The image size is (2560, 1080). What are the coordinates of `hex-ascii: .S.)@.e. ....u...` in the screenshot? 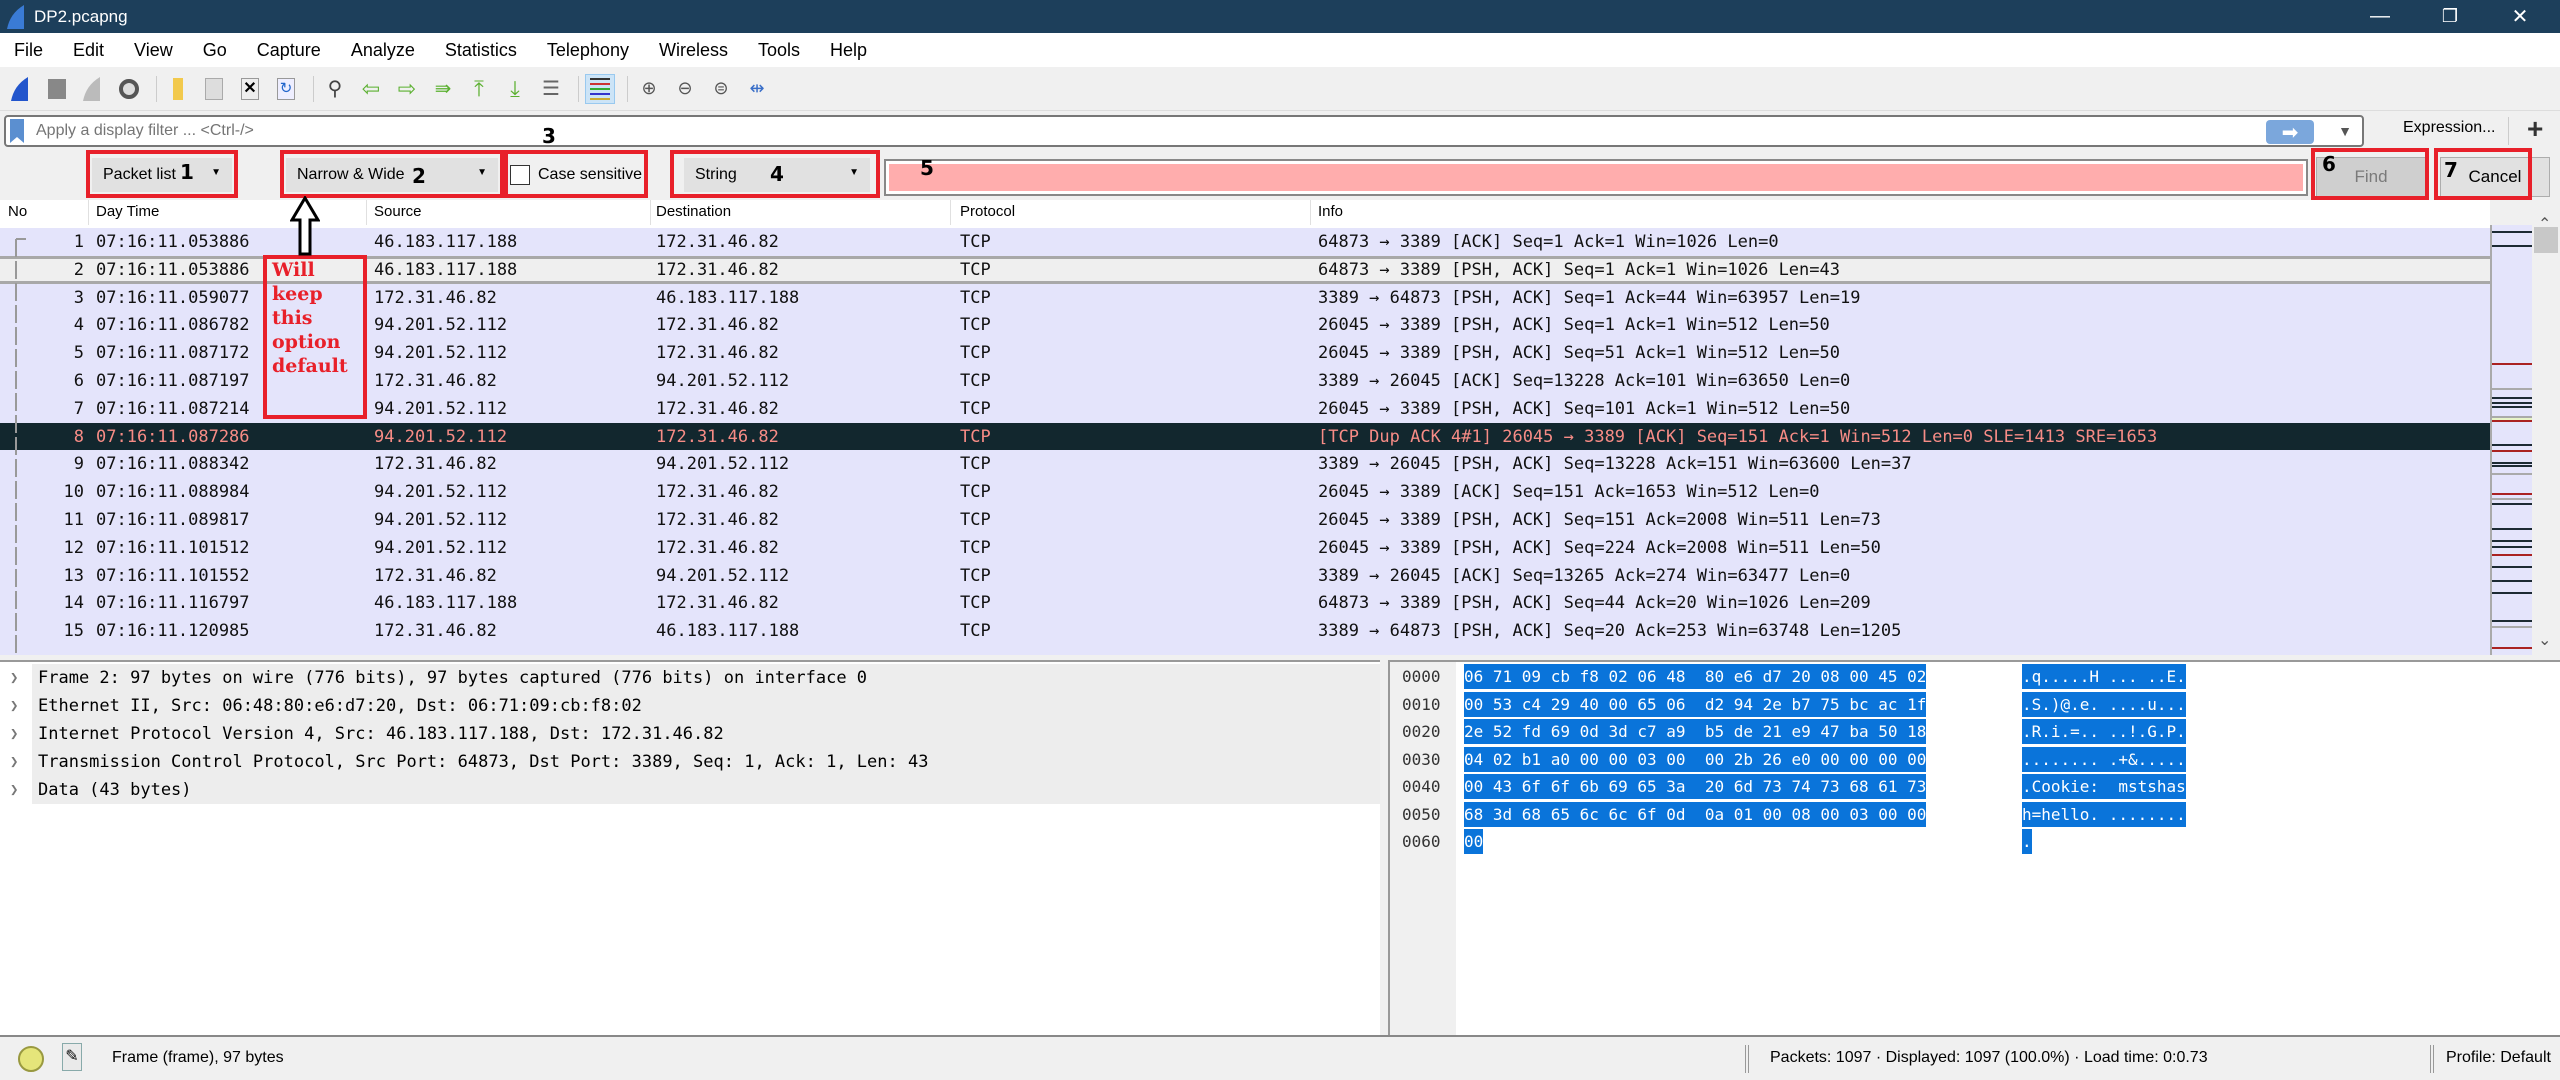 It's located at (2104, 704).